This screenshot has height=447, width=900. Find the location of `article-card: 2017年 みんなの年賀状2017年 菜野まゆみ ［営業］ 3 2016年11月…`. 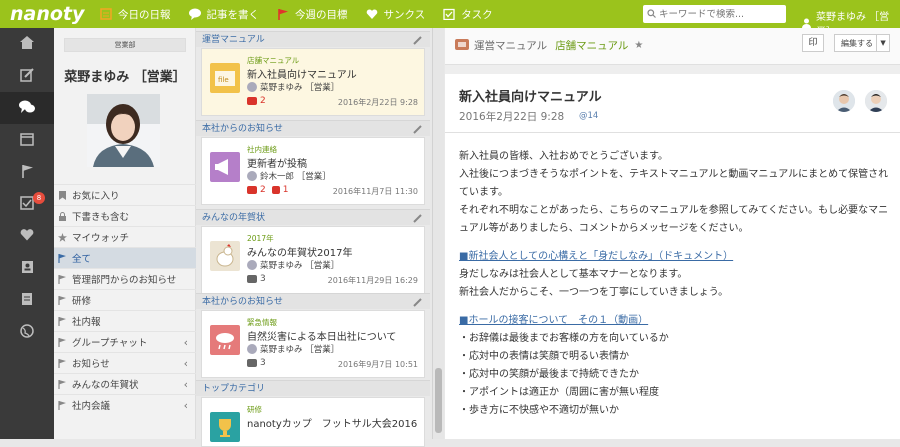

article-card: 2017年 みんなの年賀状2017年 菜野まゆみ ［営業］ 3 2016年11月… is located at coordinates (313, 260).